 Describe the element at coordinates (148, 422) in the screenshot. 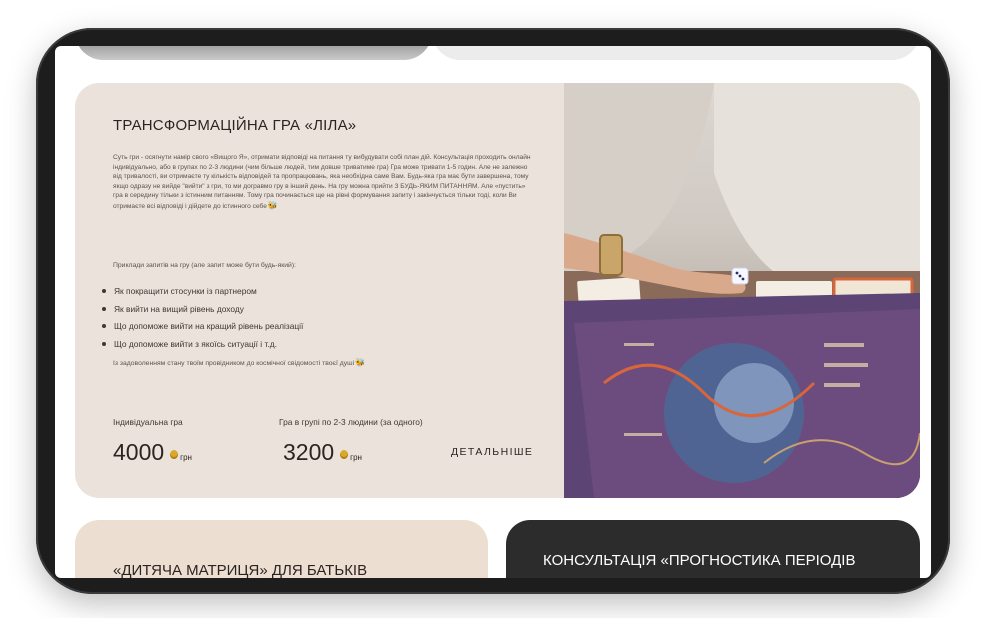

I see `individual-label: Індивідуальна гра` at that location.